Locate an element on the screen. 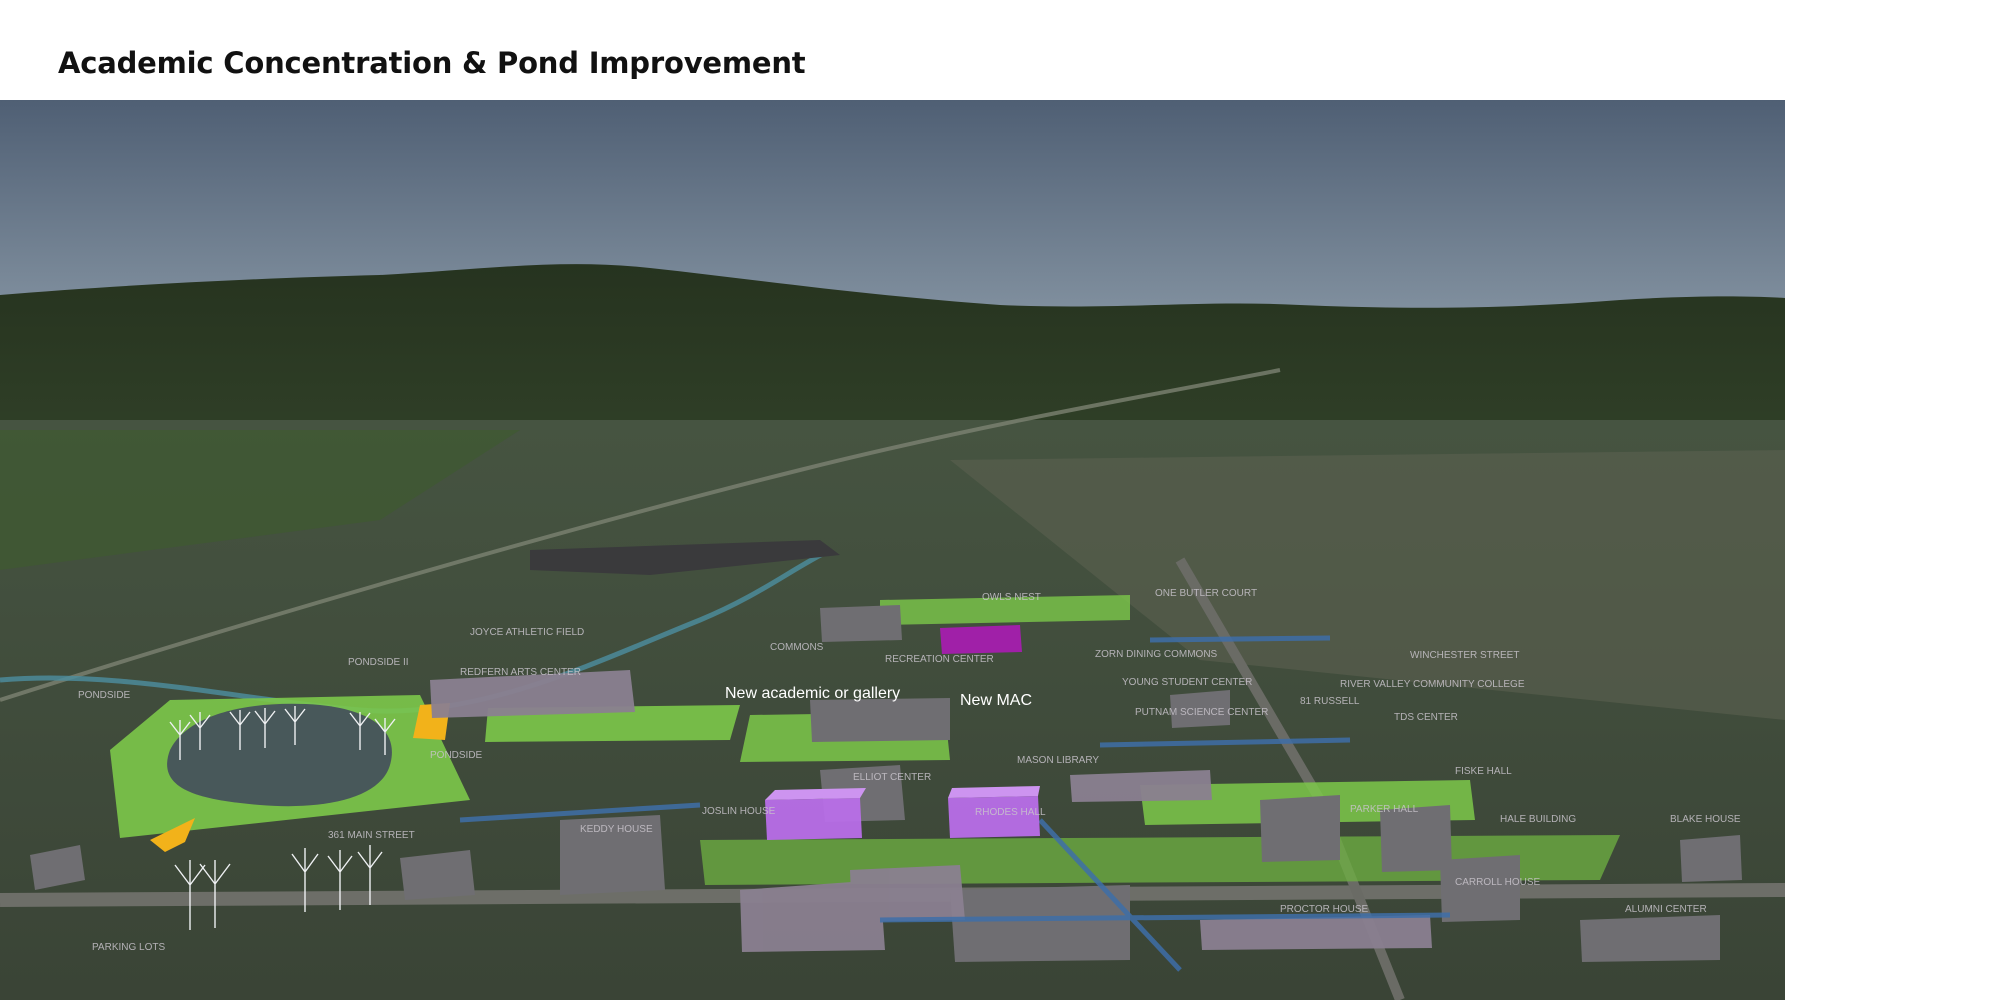  label-blake-house: BLAKE HOUSE is located at coordinates (1705, 819).